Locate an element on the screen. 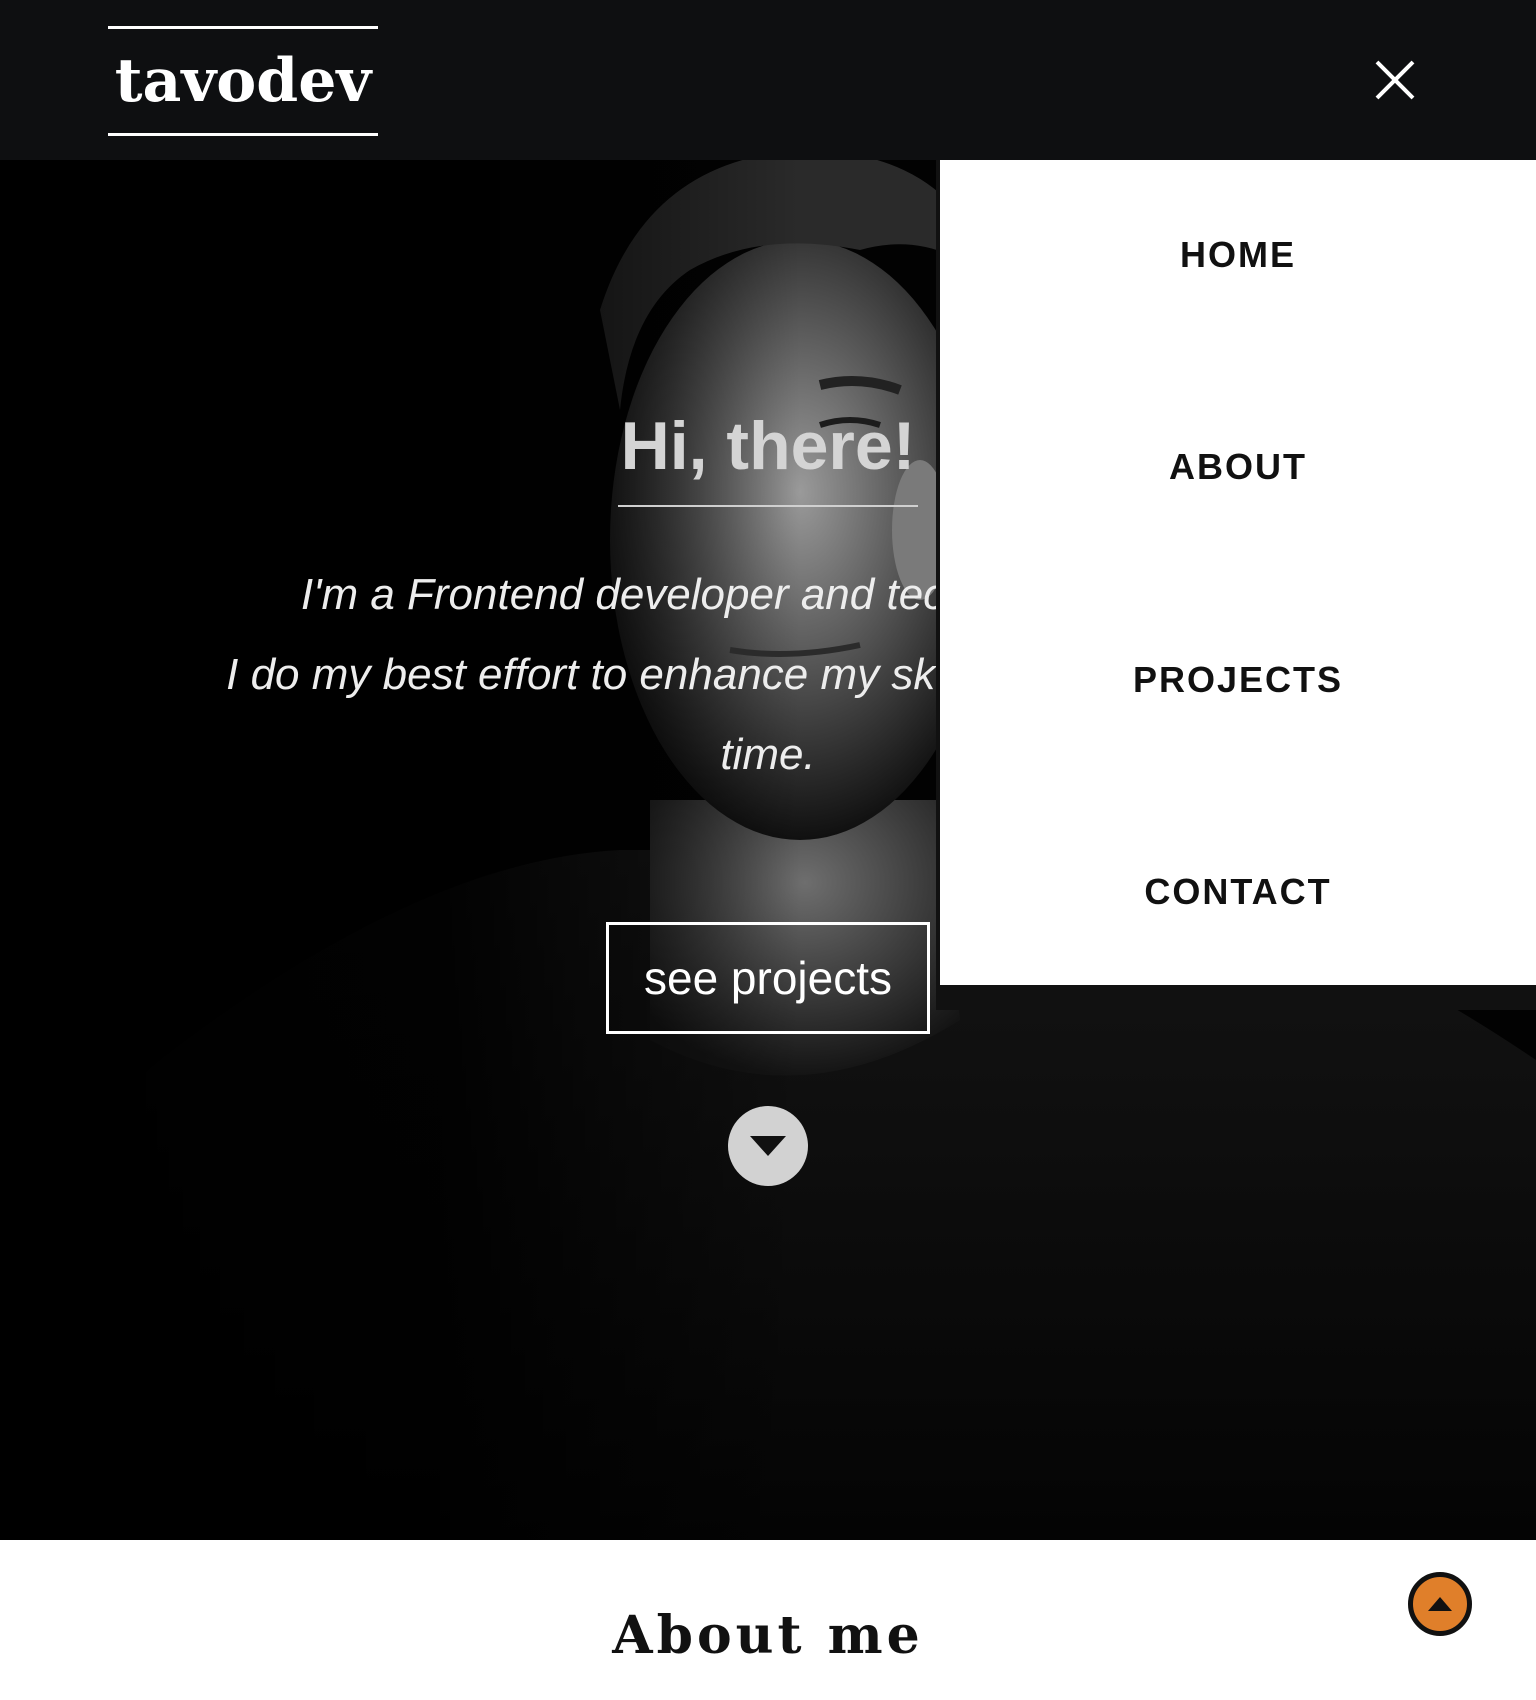  caret-down-icon is located at coordinates (768, 1146).